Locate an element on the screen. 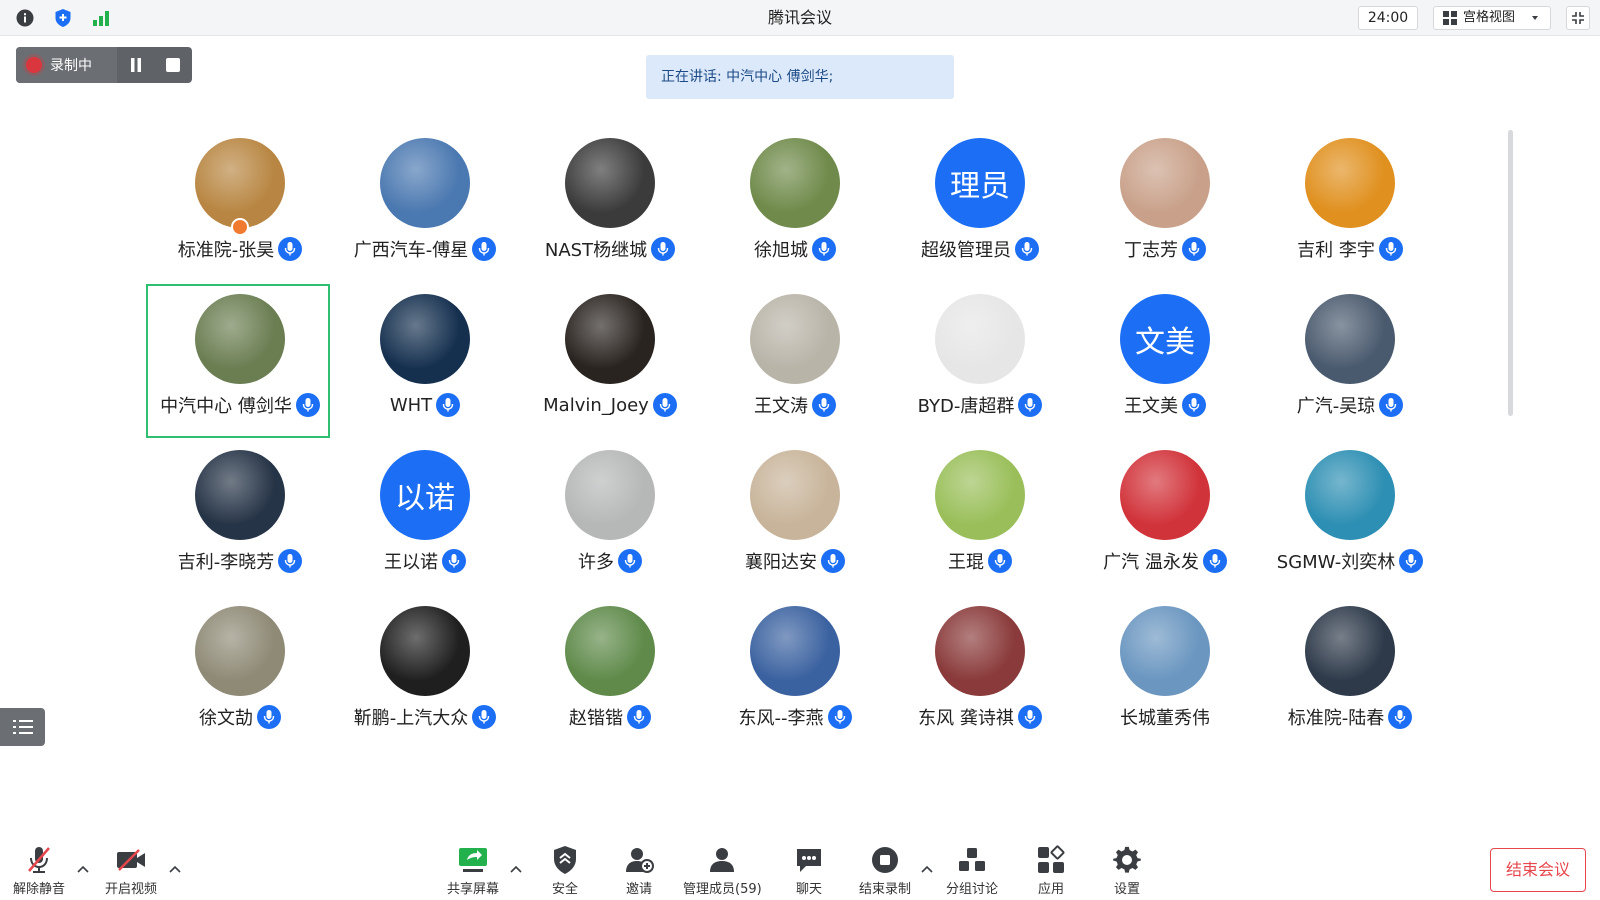  participant-name-row: NAST杨继城 is located at coordinates (610, 249).